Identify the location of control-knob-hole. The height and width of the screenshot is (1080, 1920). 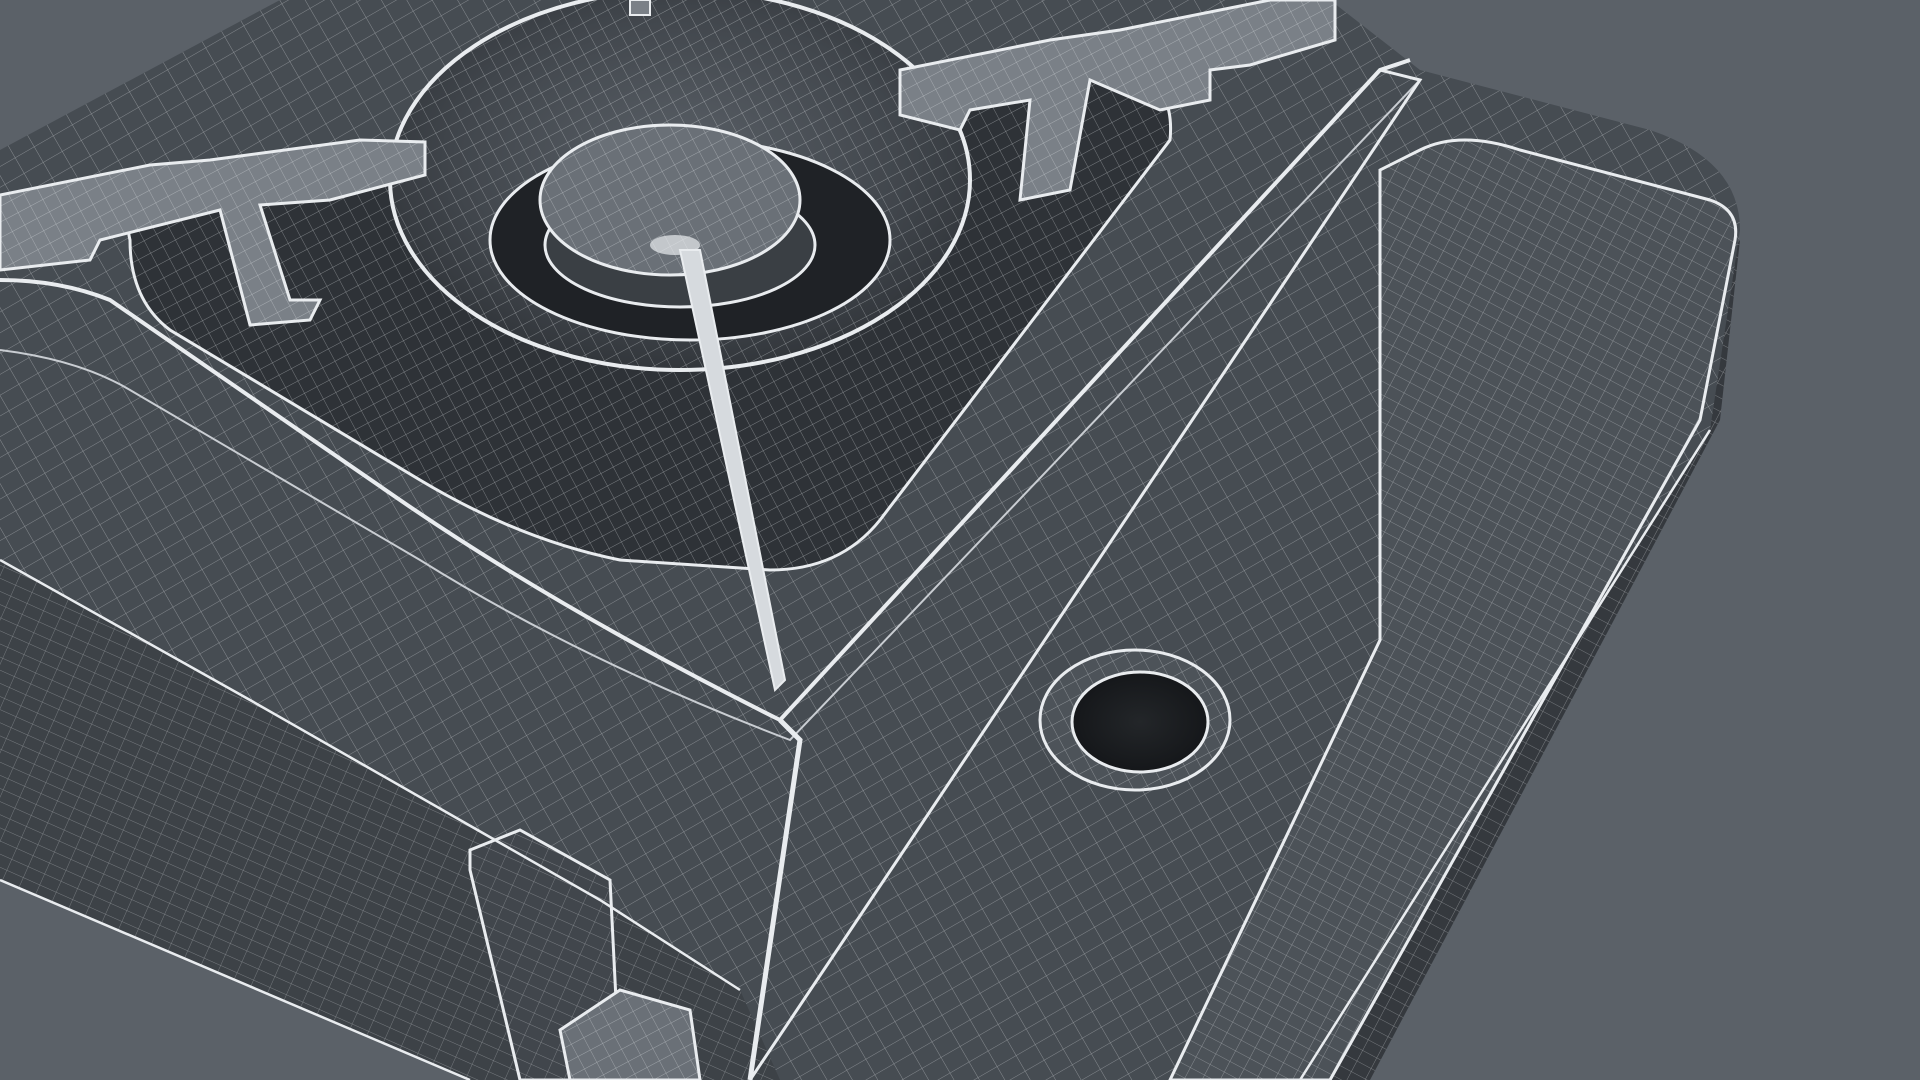
(1135, 720).